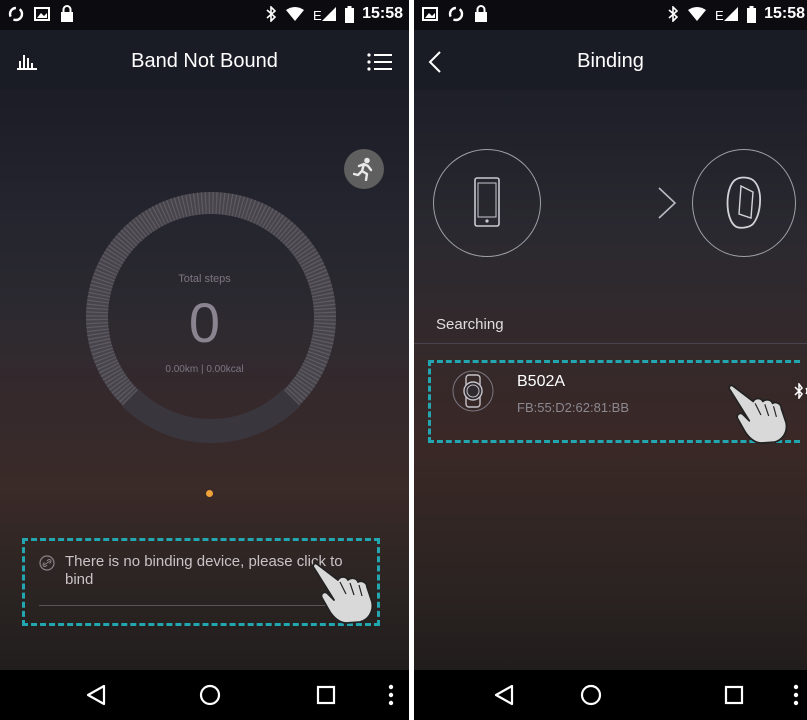 This screenshot has width=807, height=720. I want to click on running-mode-button, so click(364, 169).